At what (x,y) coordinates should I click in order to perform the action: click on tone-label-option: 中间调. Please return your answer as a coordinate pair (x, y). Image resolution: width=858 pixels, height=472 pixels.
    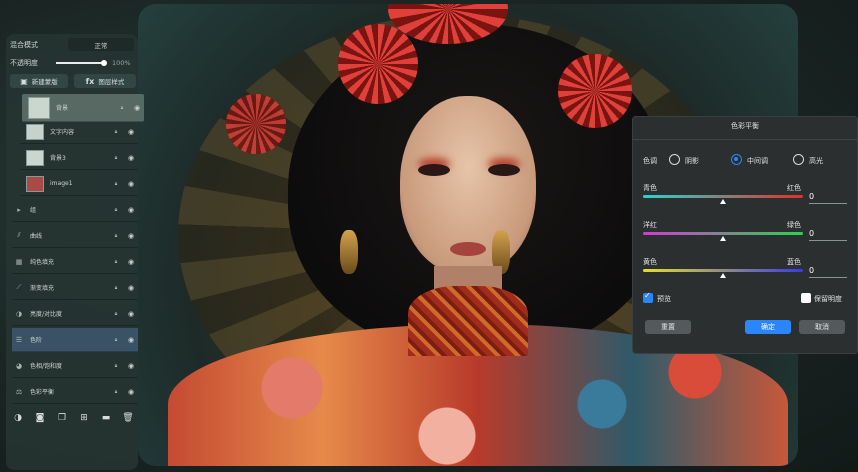
    Looking at the image, I should click on (757, 161).